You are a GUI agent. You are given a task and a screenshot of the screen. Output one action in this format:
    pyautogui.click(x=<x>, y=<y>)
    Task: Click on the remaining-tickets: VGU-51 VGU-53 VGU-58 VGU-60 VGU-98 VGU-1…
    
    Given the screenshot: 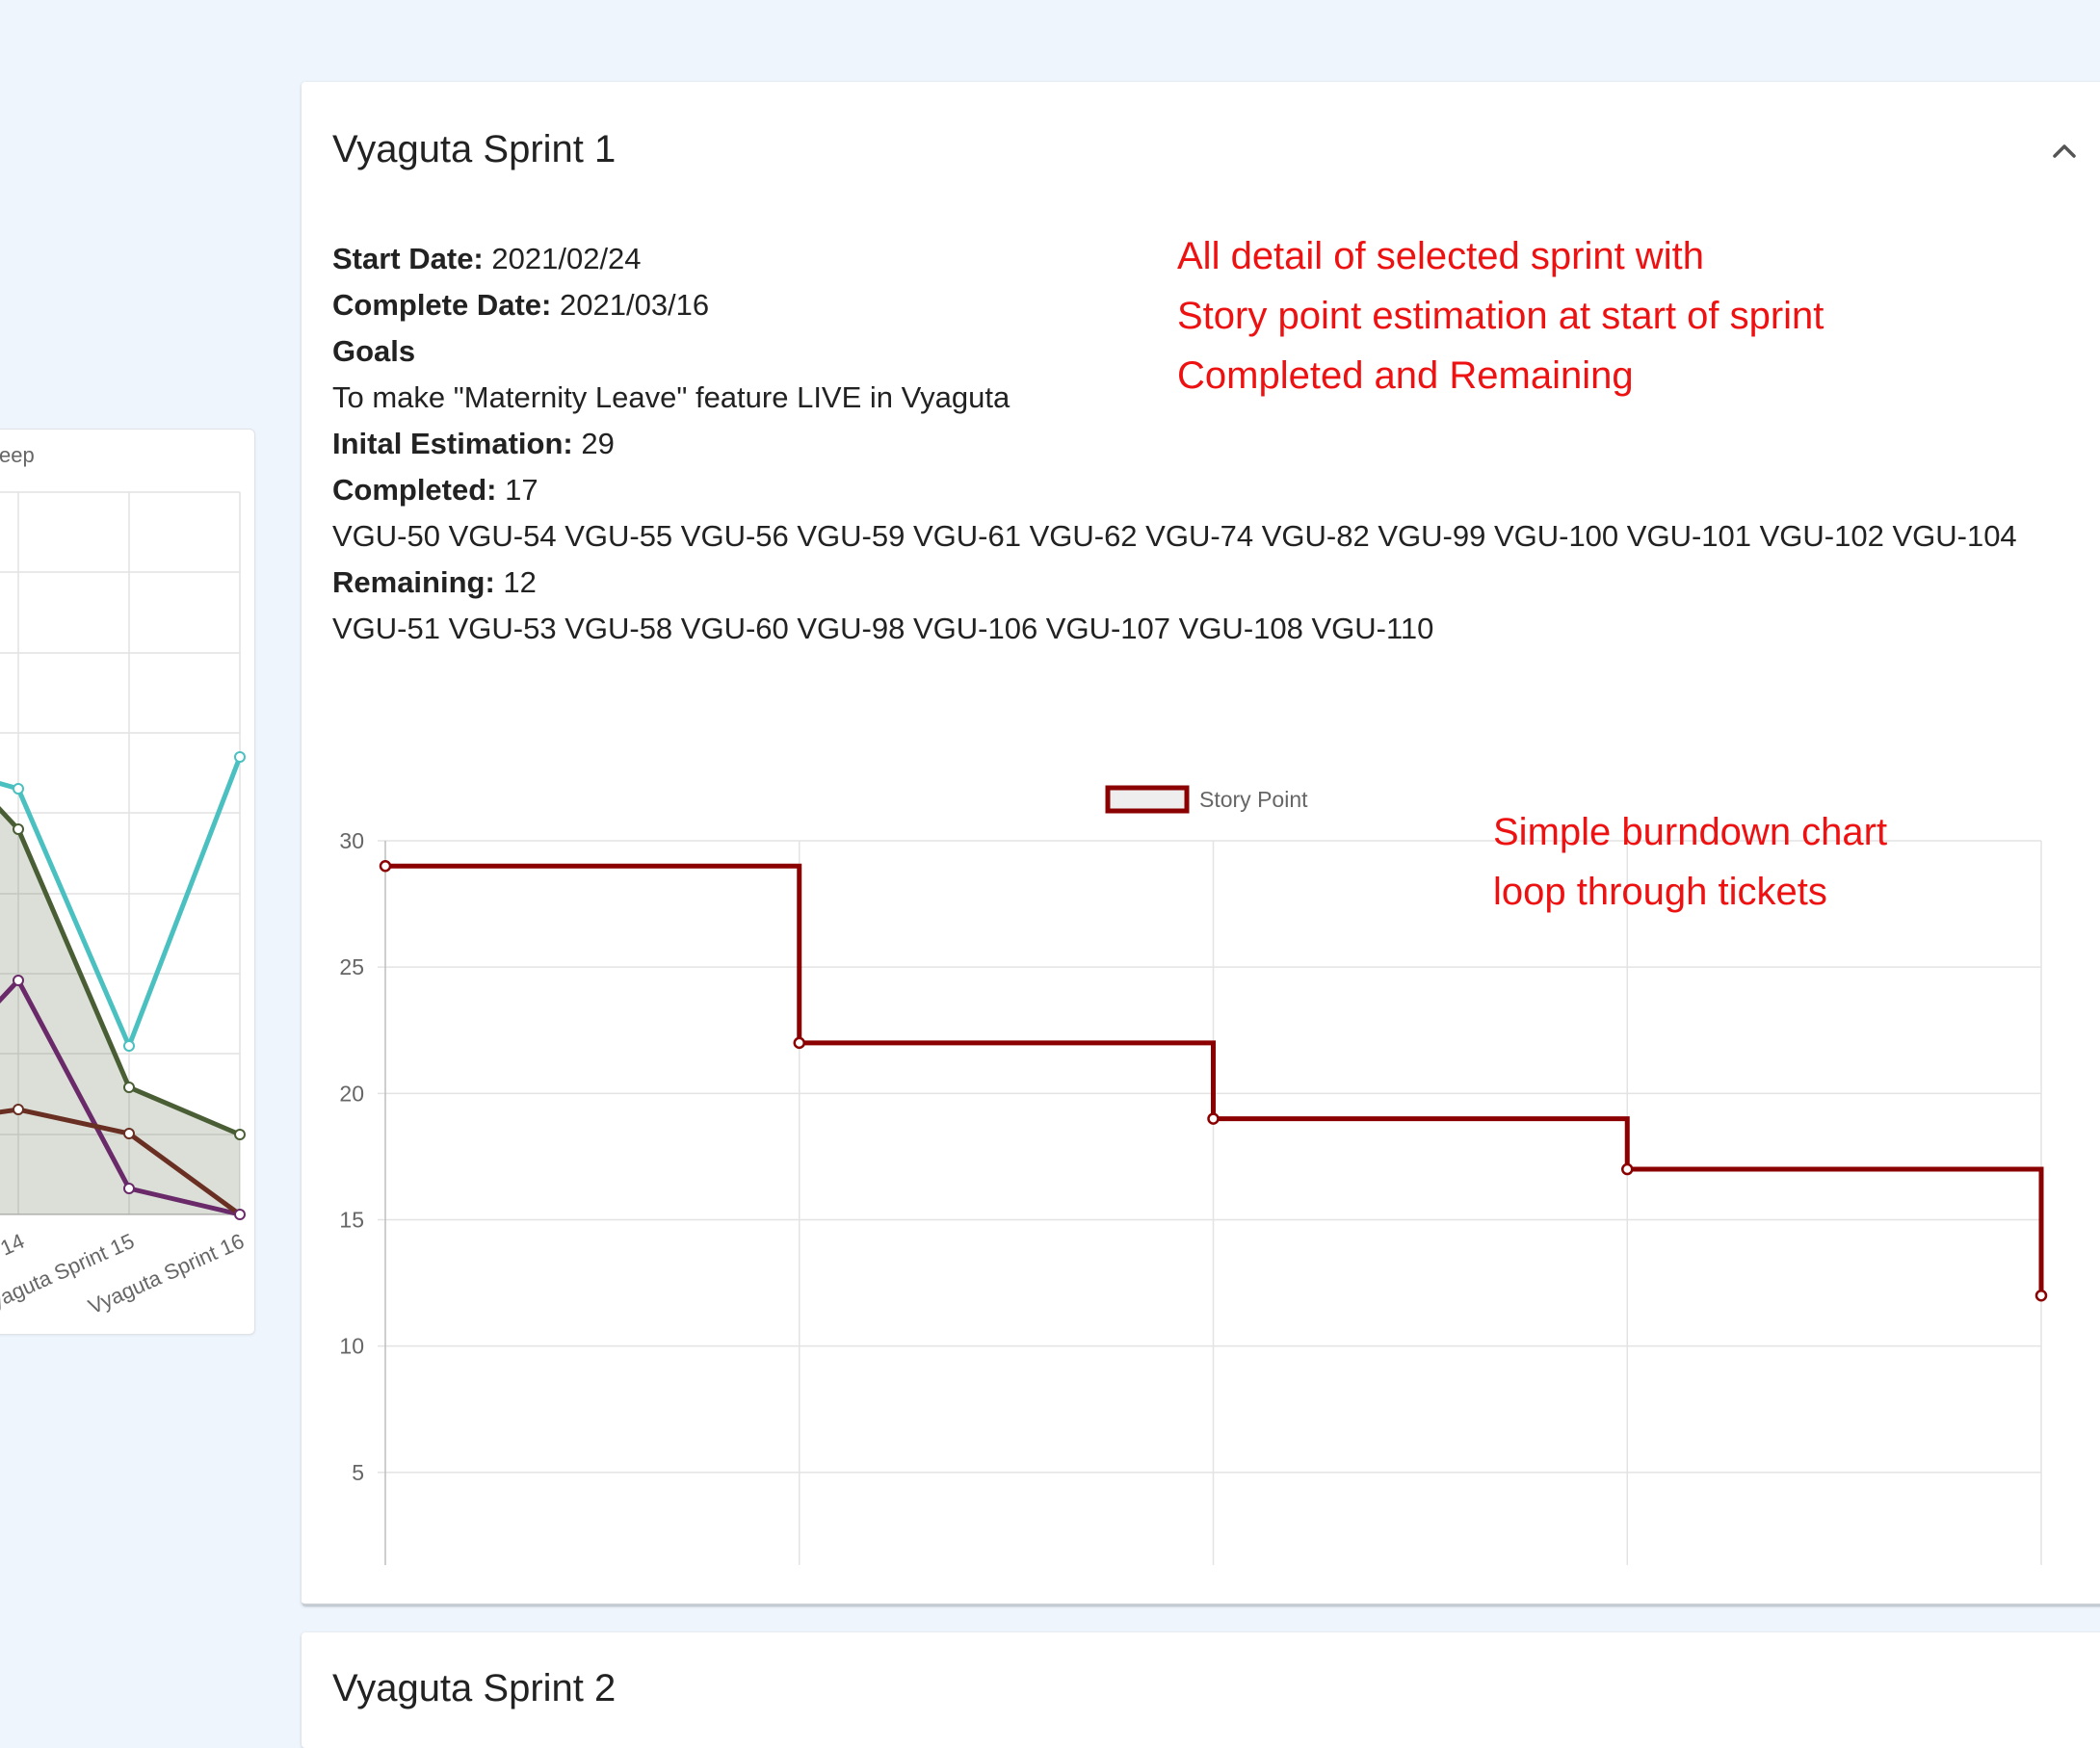 What is the action you would take?
    pyautogui.click(x=883, y=628)
    